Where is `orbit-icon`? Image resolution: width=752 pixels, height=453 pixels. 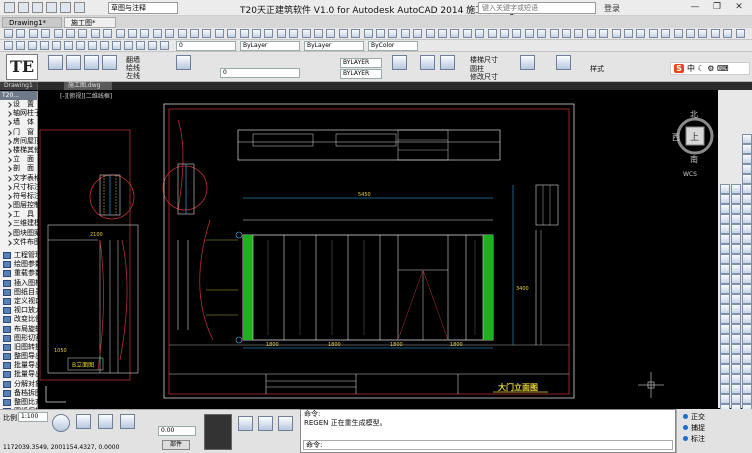
orbit-icon is located at coordinates (127, 421).